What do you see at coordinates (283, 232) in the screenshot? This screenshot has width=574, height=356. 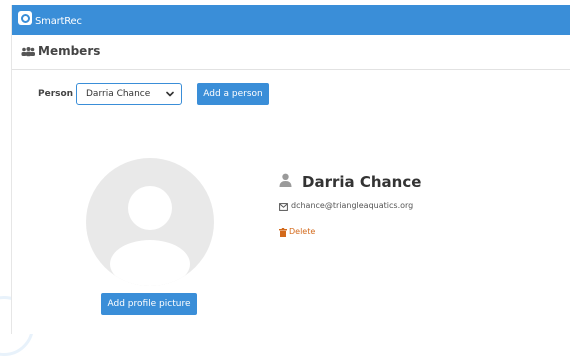 I see `trash-icon` at bounding box center [283, 232].